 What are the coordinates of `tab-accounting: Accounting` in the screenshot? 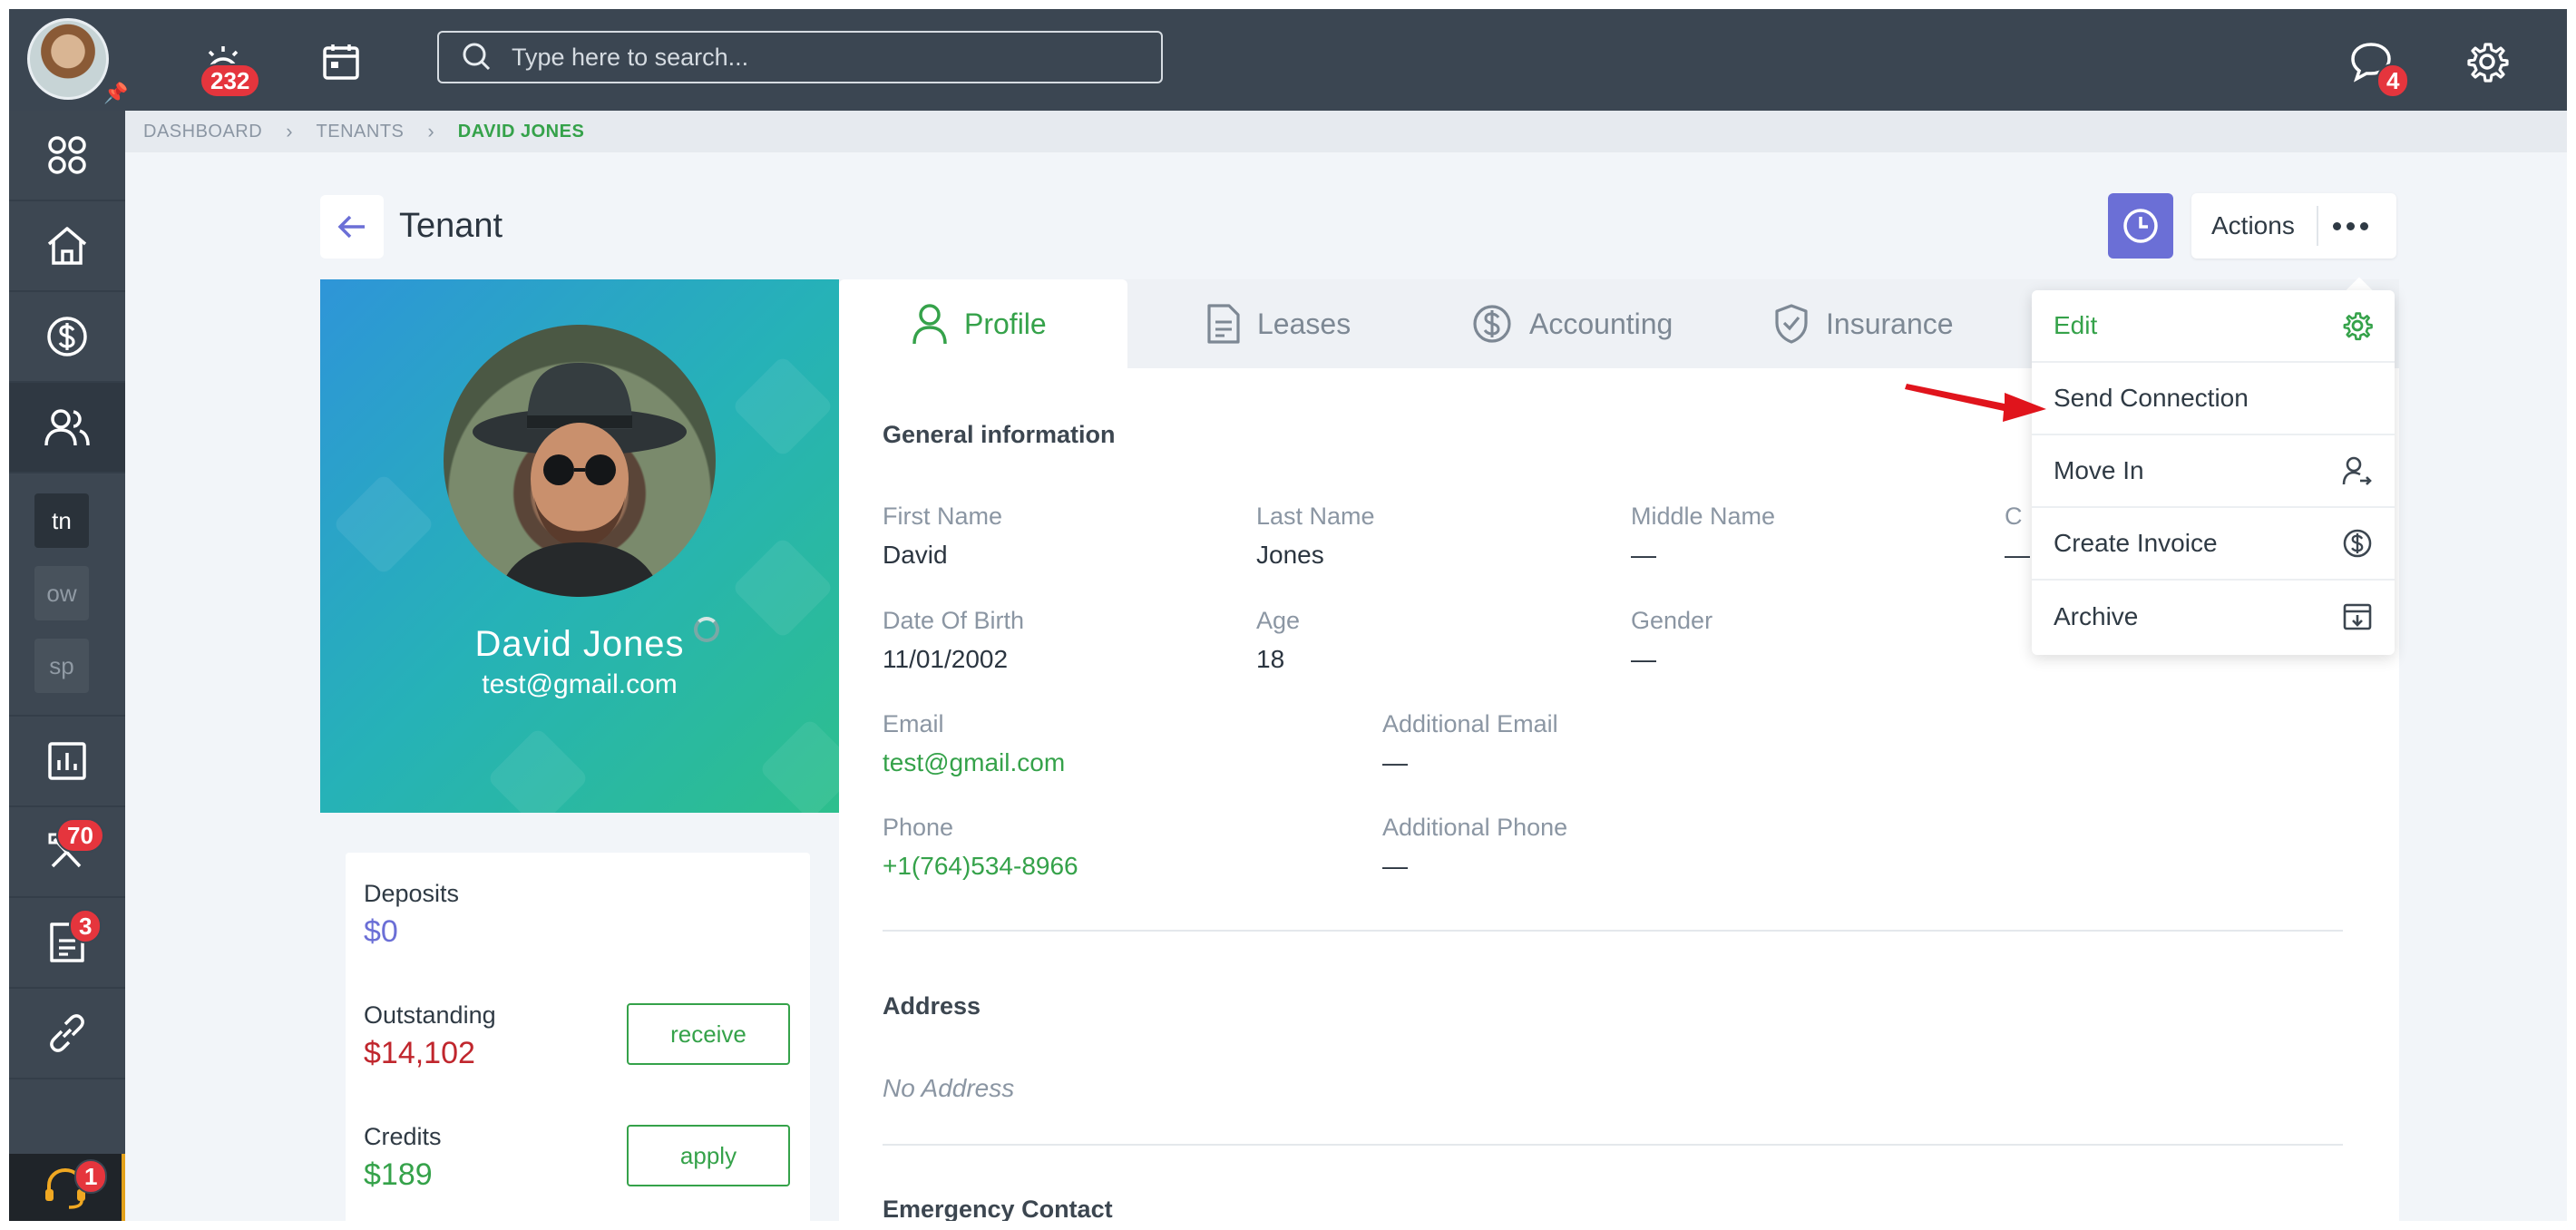 It's located at (1572, 323).